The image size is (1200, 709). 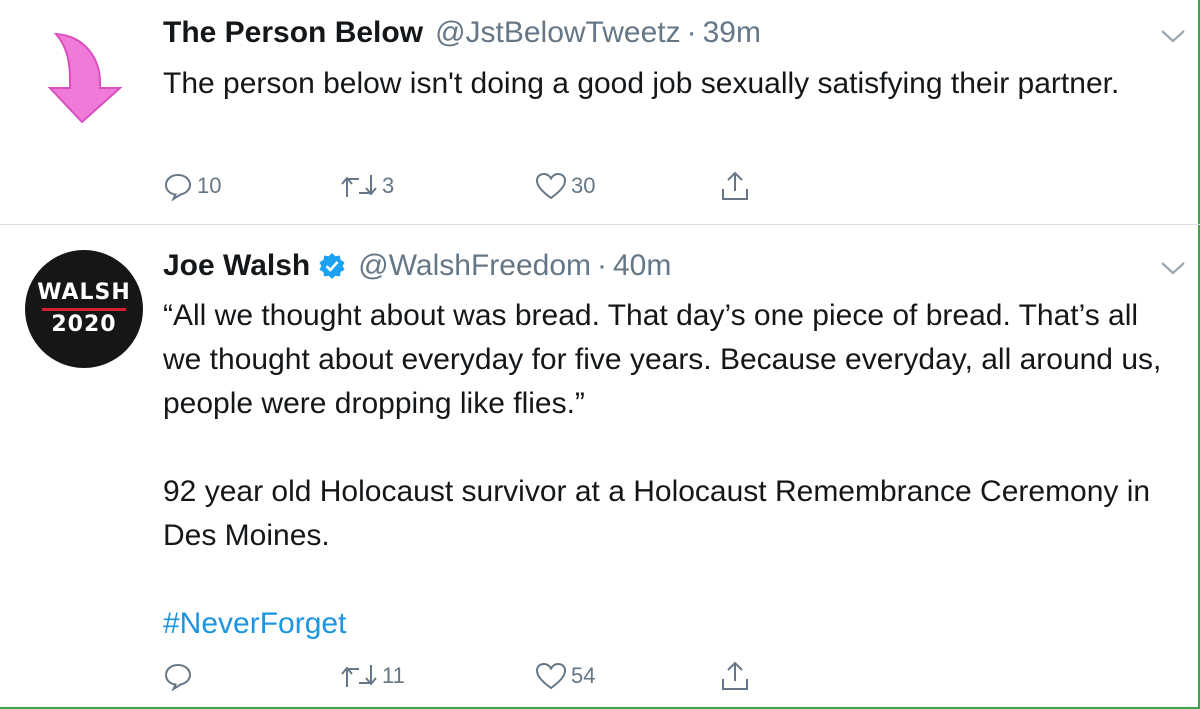 What do you see at coordinates (87, 78) in the screenshot?
I see `pink-down-arrow-icon` at bounding box center [87, 78].